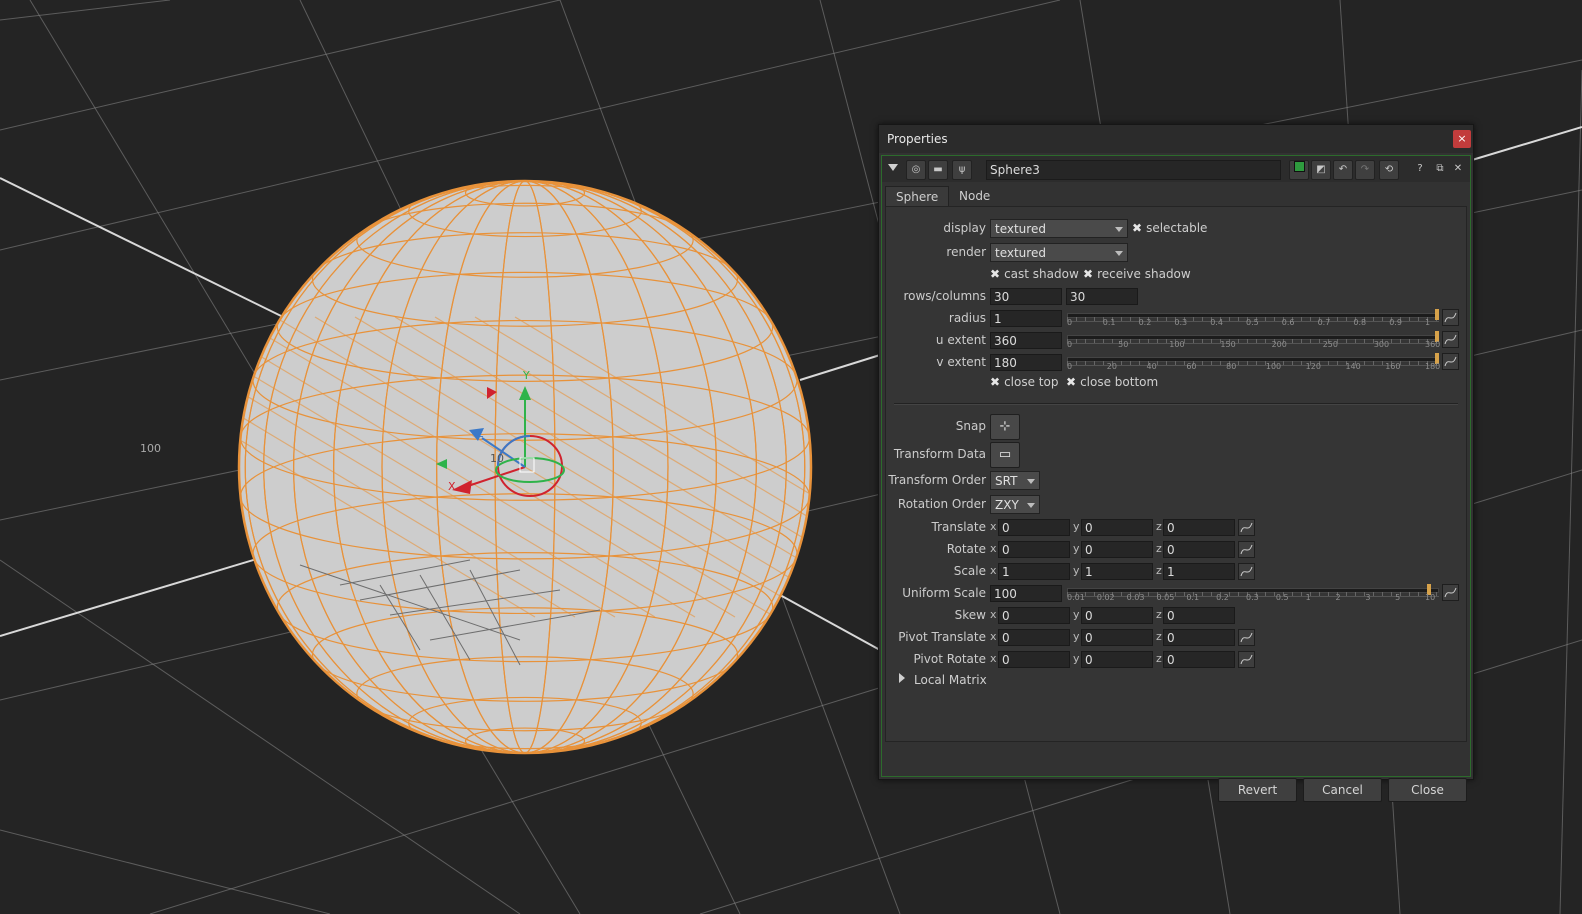  I want to click on slider-tick-label: 1, so click(1308, 597).